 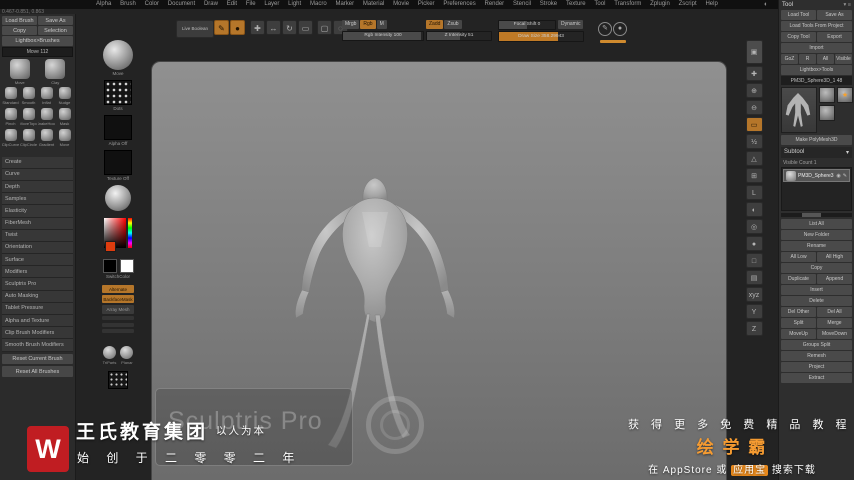 What do you see at coordinates (435, 24) in the screenshot?
I see `zadd-button: Zadd` at bounding box center [435, 24].